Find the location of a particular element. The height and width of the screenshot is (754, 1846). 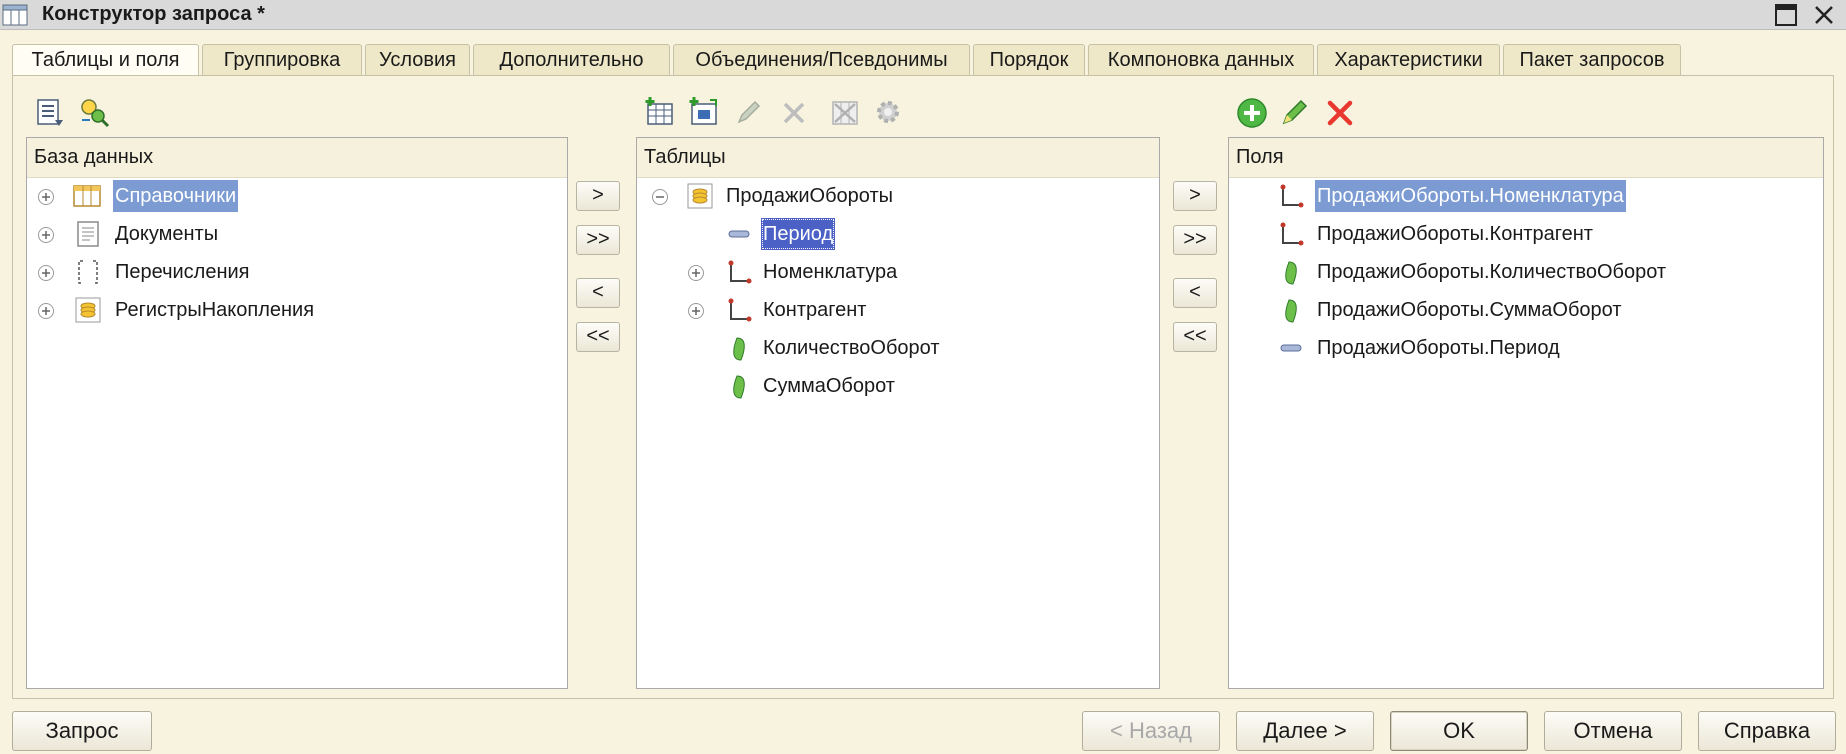

field-row: ПродажиОбороты.КоличествоОборот is located at coordinates (1526, 272).